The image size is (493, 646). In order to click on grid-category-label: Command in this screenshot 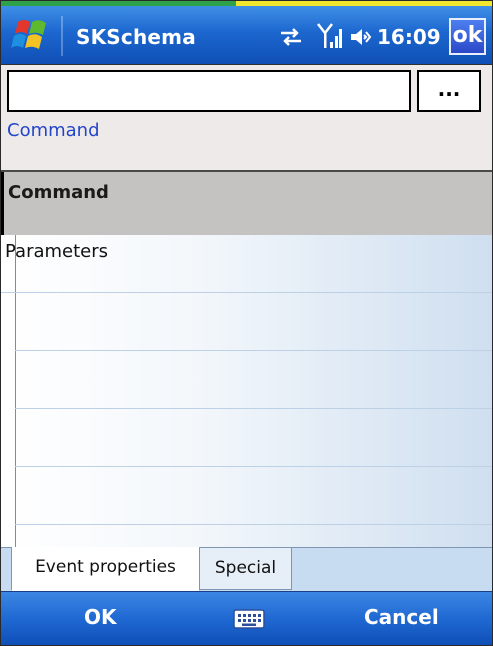, I will do `click(58, 192)`.